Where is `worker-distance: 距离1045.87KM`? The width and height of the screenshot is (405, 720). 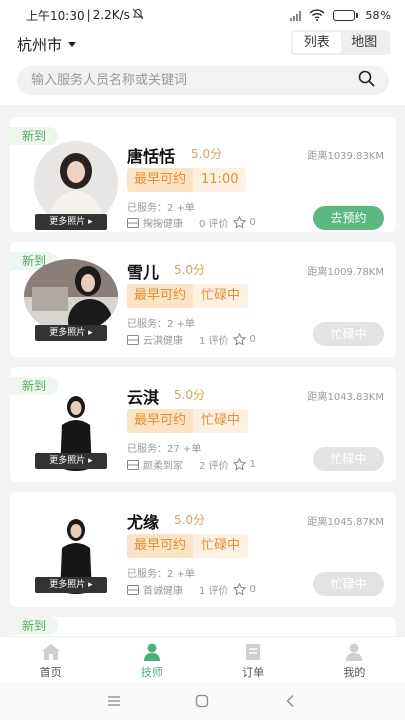
worker-distance: 距离1045.87KM is located at coordinates (345, 522).